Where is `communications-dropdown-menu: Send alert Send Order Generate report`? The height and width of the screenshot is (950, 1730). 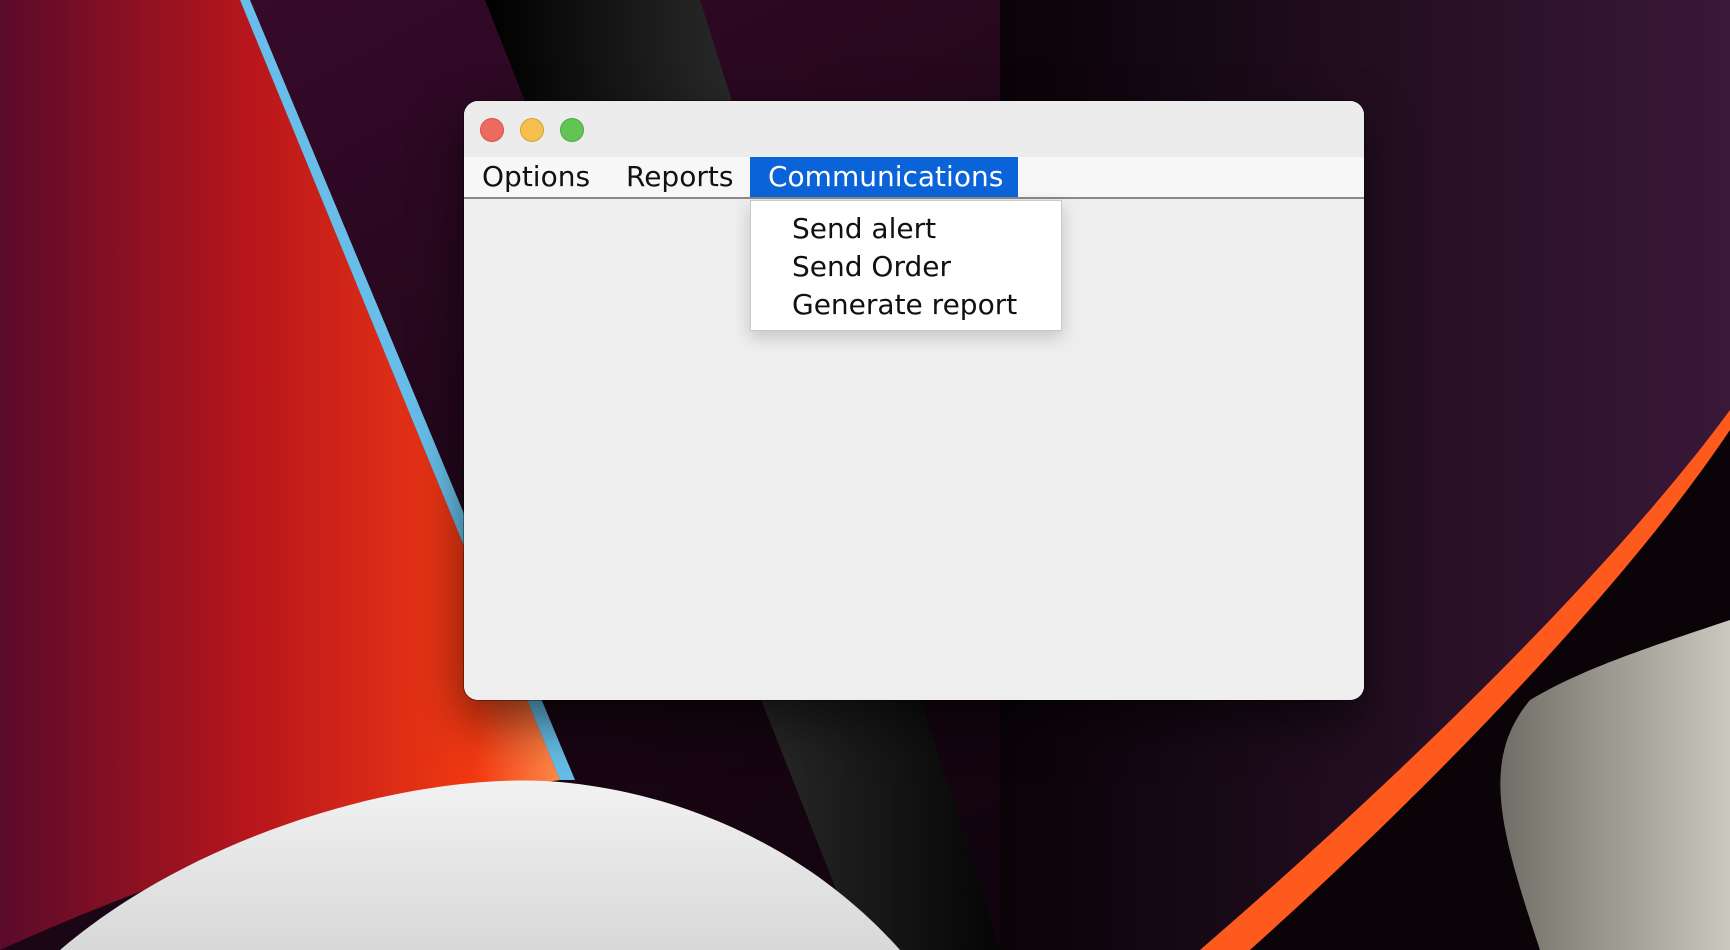
communications-dropdown-menu: Send alert Send Order Generate report is located at coordinates (906, 265).